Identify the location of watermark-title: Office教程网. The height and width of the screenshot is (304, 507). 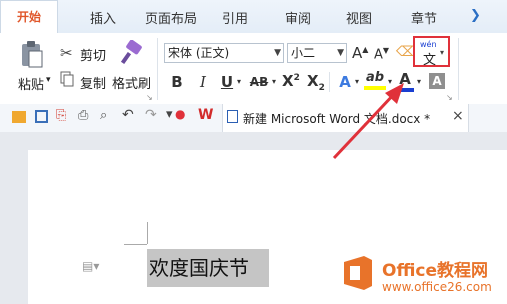
(435, 271).